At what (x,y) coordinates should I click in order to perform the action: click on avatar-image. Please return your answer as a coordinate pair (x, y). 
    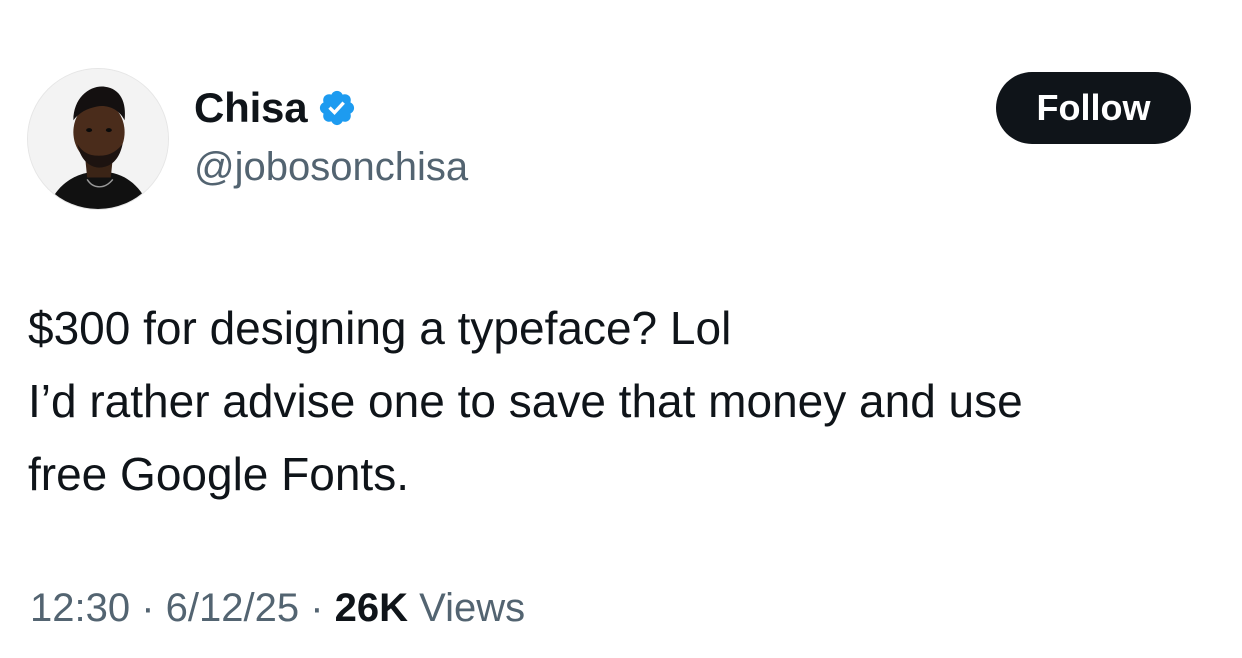
    Looking at the image, I should click on (98, 139).